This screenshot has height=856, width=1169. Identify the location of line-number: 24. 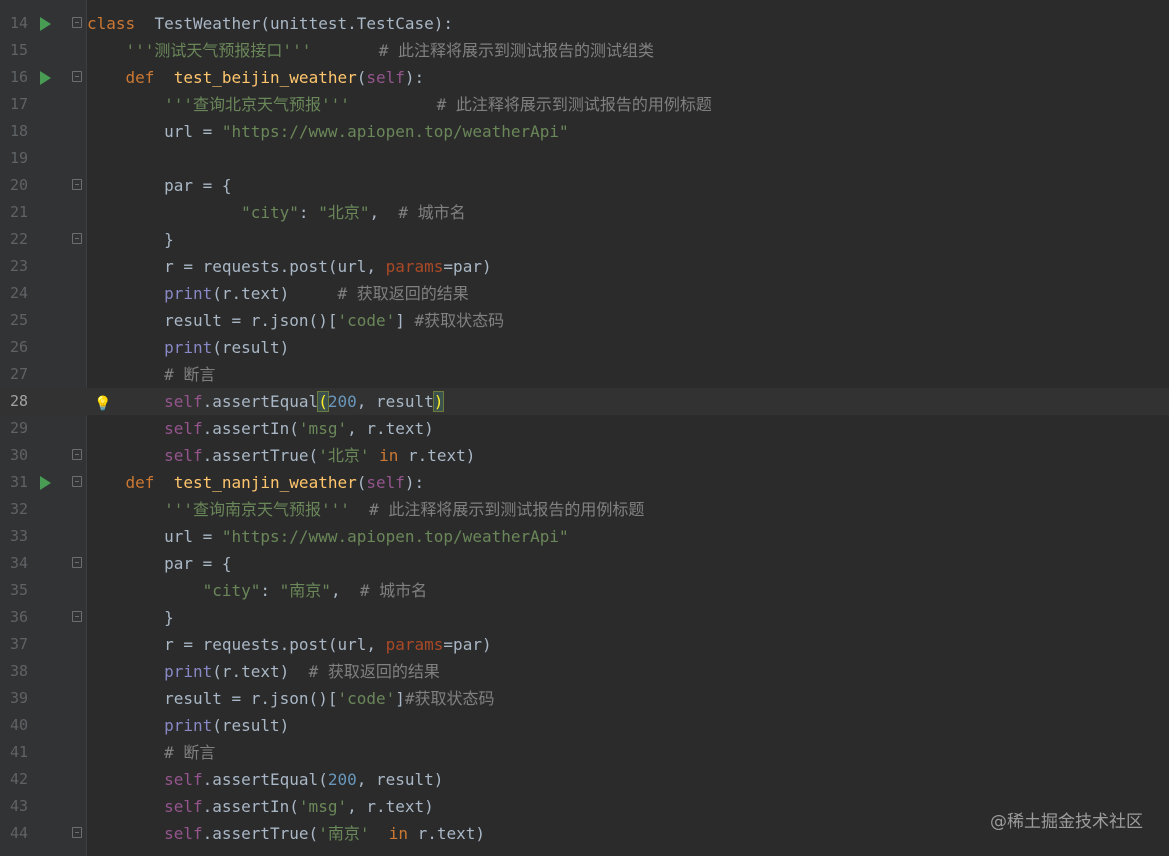
(14, 293).